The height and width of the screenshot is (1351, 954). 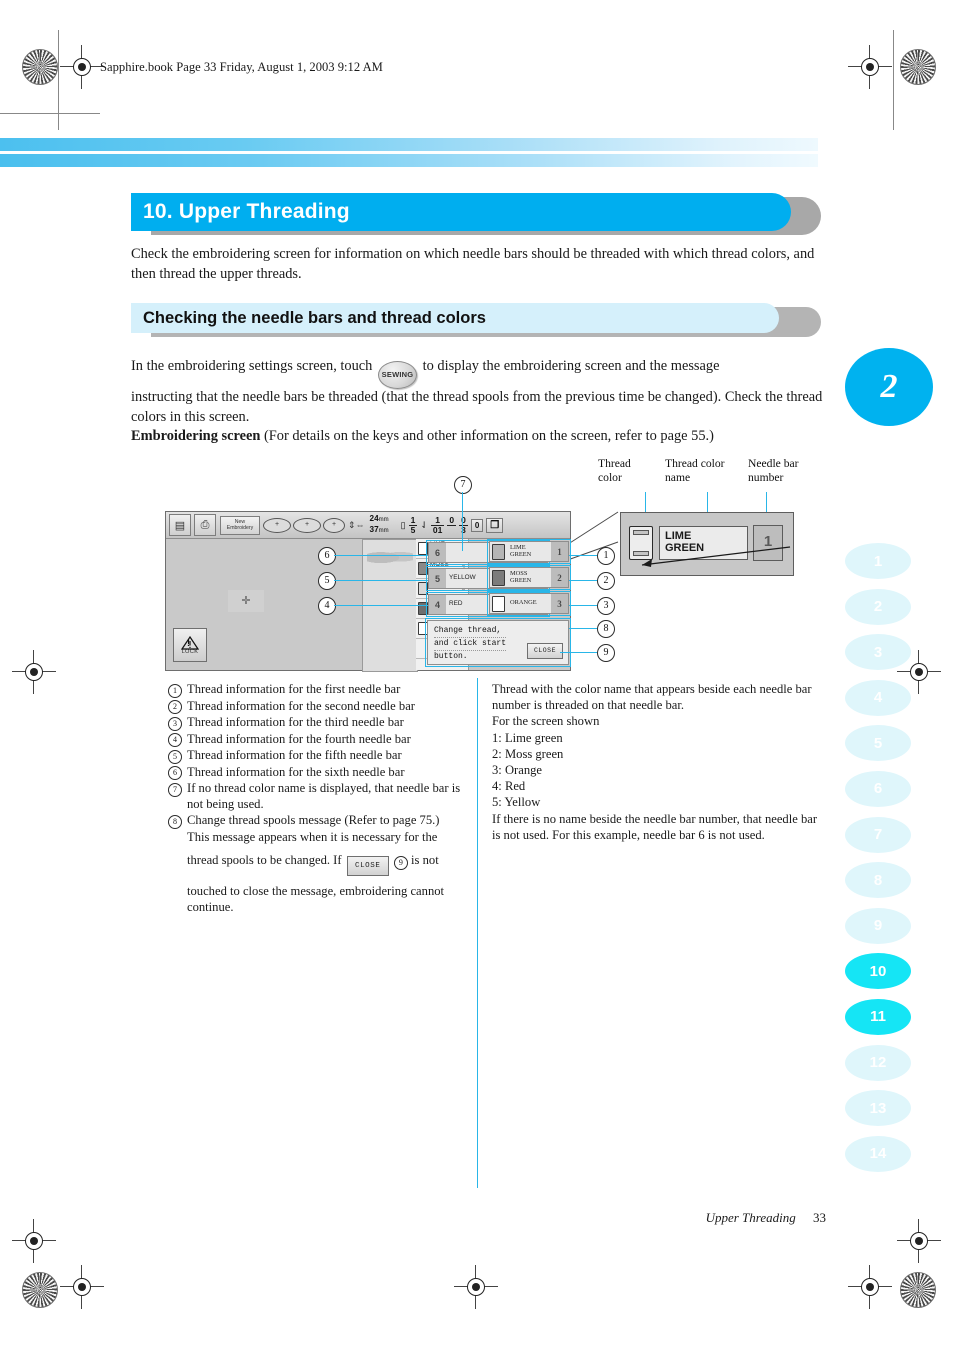 What do you see at coordinates (878, 788) in the screenshot?
I see `side-index-pill-6: 6` at bounding box center [878, 788].